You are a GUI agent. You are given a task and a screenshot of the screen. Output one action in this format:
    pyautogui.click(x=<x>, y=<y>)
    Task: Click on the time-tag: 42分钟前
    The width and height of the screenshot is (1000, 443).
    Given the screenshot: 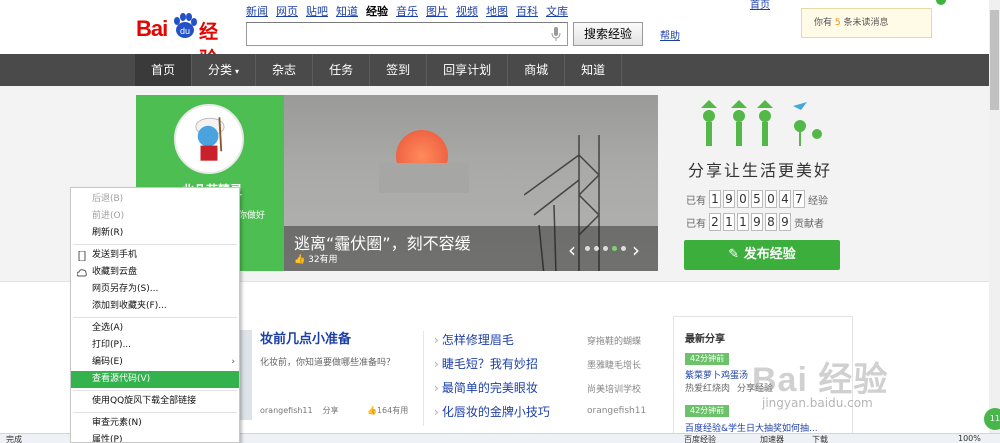 What is the action you would take?
    pyautogui.click(x=707, y=359)
    